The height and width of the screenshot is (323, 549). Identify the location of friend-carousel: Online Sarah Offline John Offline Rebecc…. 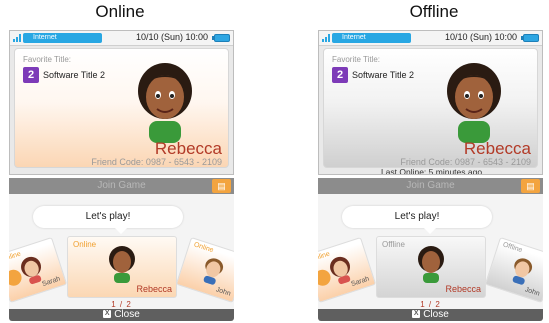
(430, 270).